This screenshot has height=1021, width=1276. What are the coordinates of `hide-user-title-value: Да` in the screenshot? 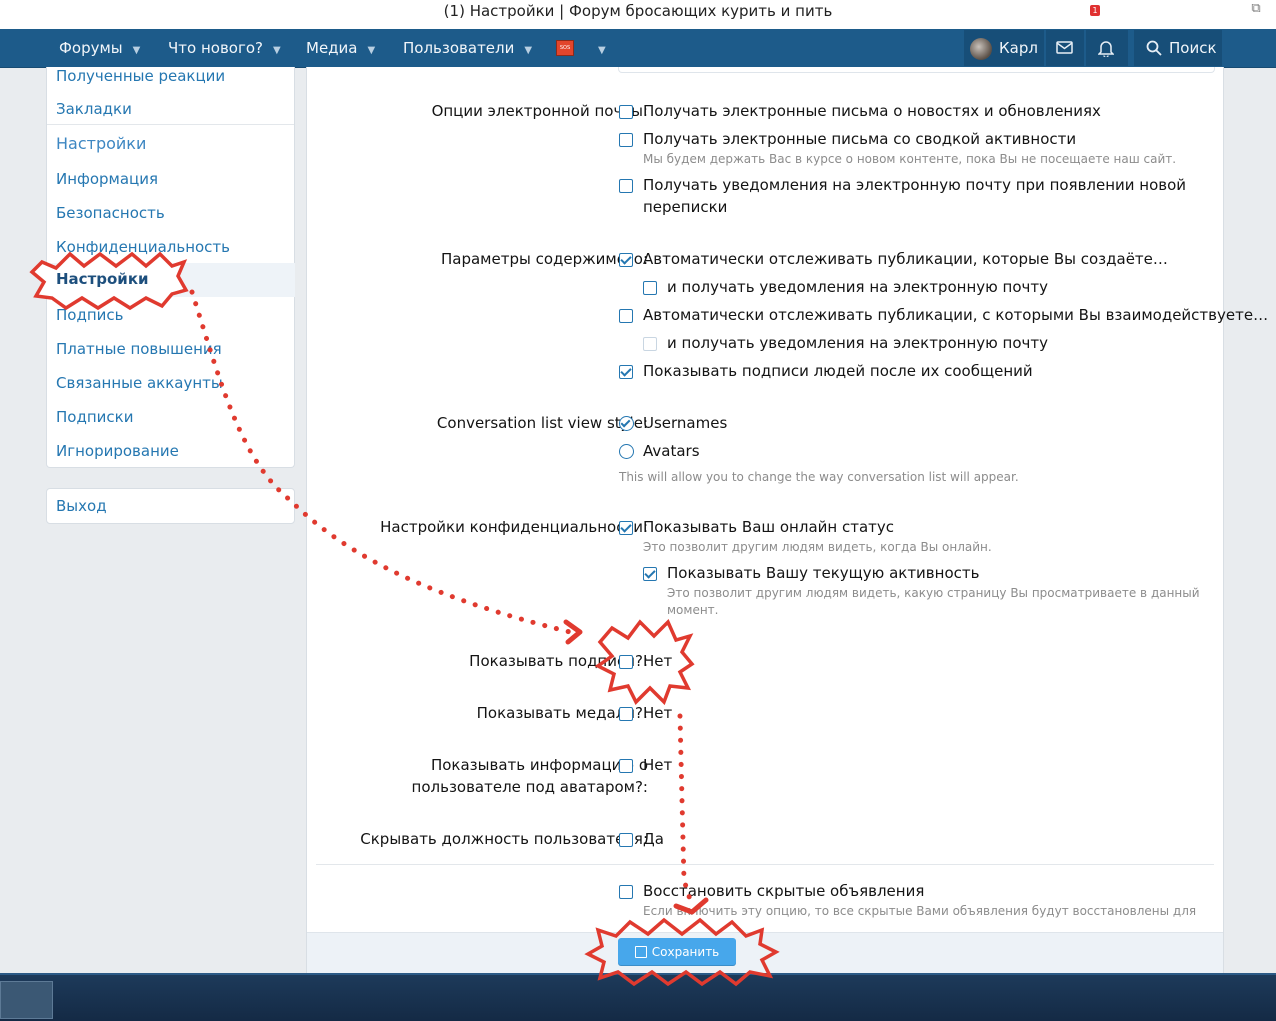 It's located at (653, 839).